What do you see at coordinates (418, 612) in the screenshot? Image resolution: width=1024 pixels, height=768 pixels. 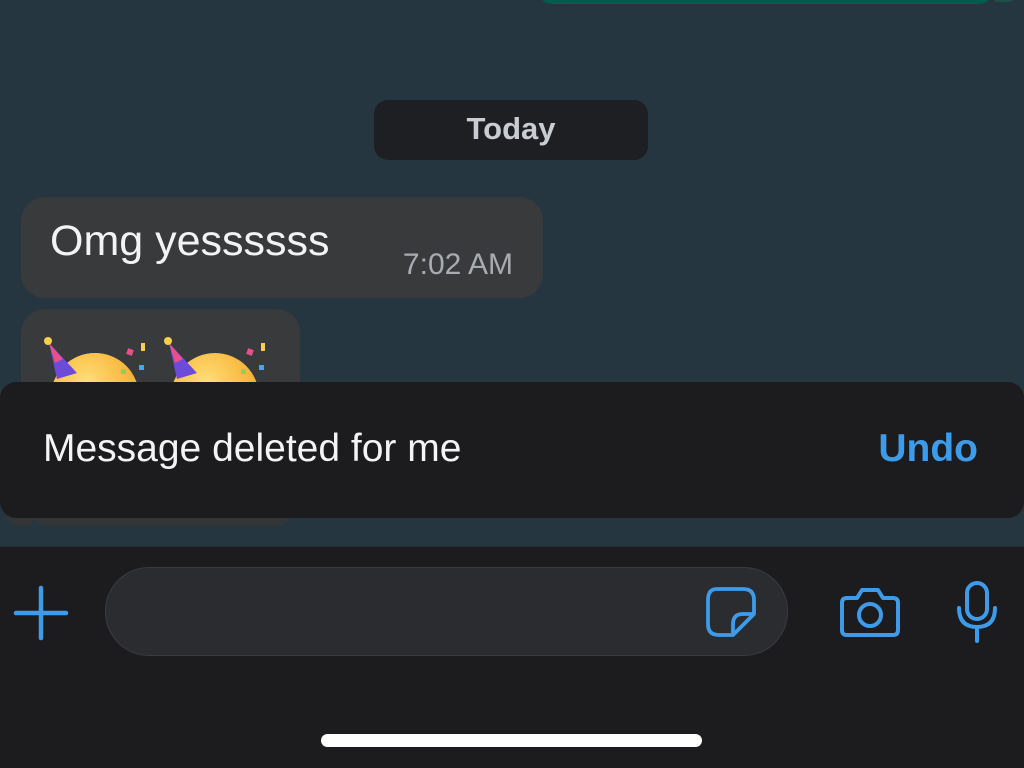 I see `message-input` at bounding box center [418, 612].